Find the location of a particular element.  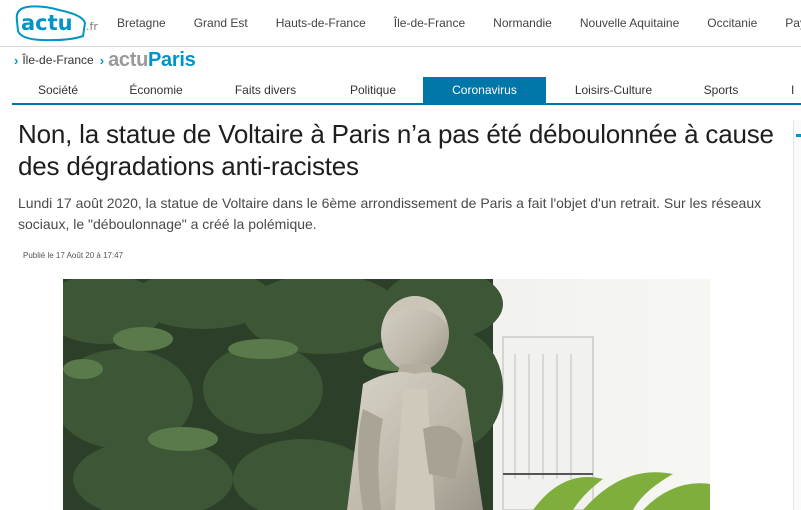

region-link-normandie: Normandie is located at coordinates (522, 23).